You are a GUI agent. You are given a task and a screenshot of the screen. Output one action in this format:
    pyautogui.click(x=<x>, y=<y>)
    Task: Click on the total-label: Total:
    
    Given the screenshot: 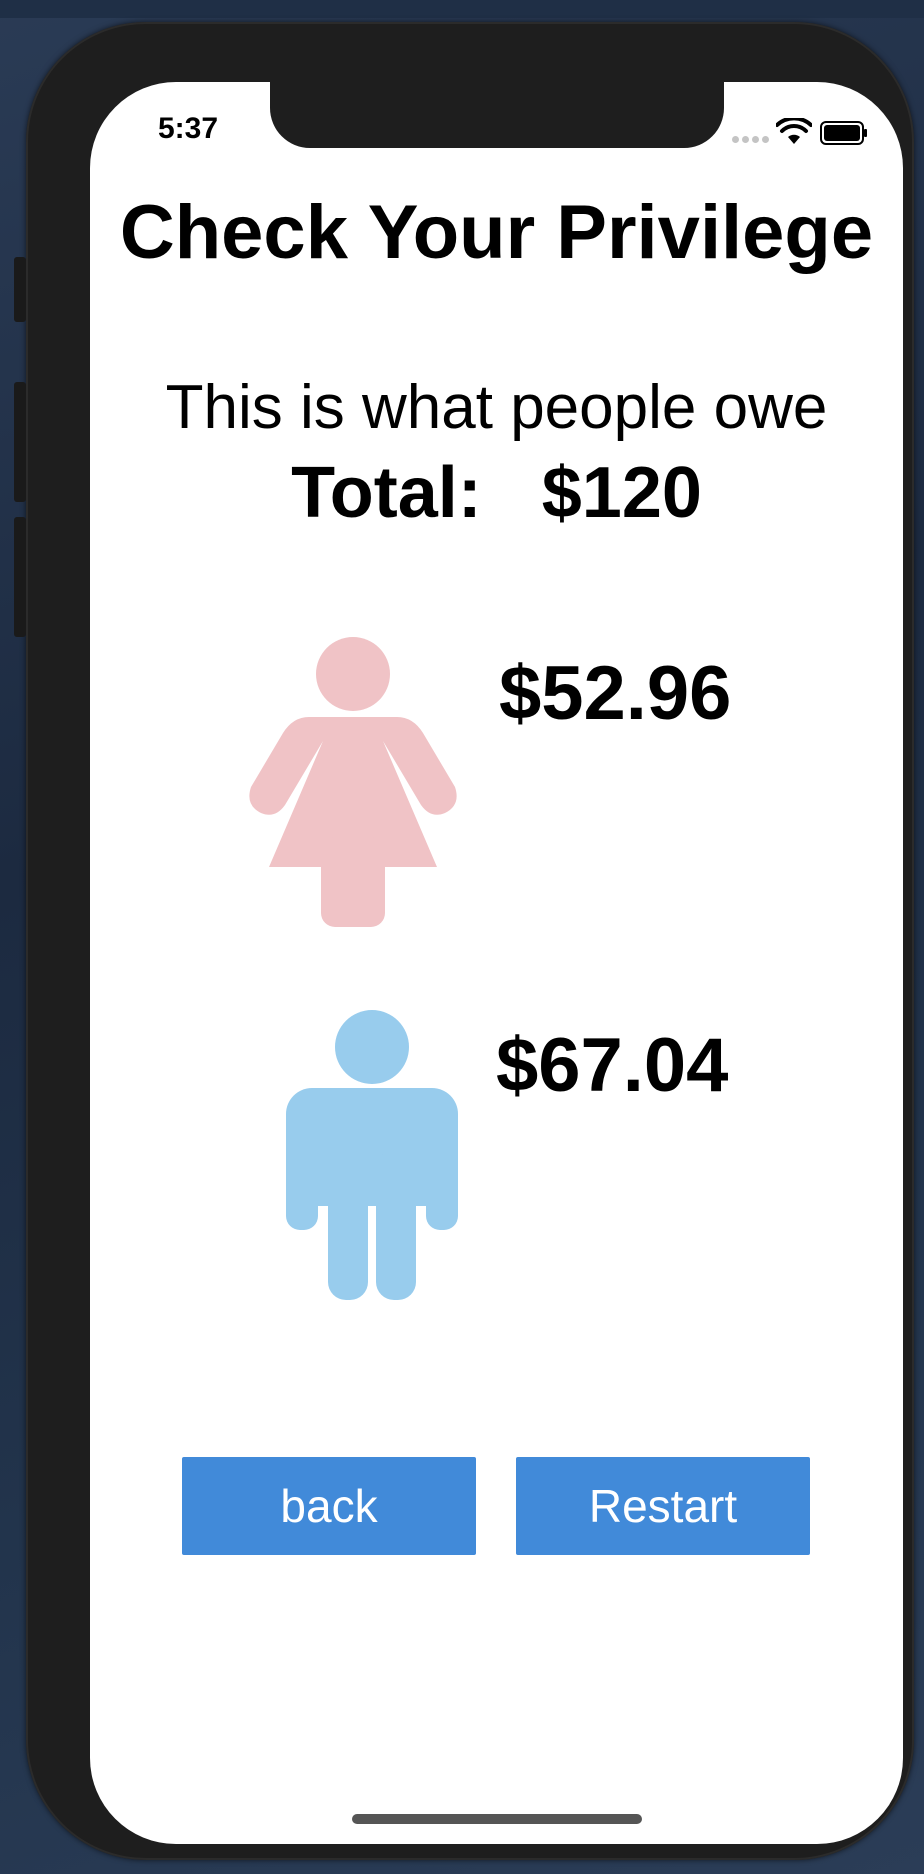 What is the action you would take?
    pyautogui.click(x=386, y=493)
    